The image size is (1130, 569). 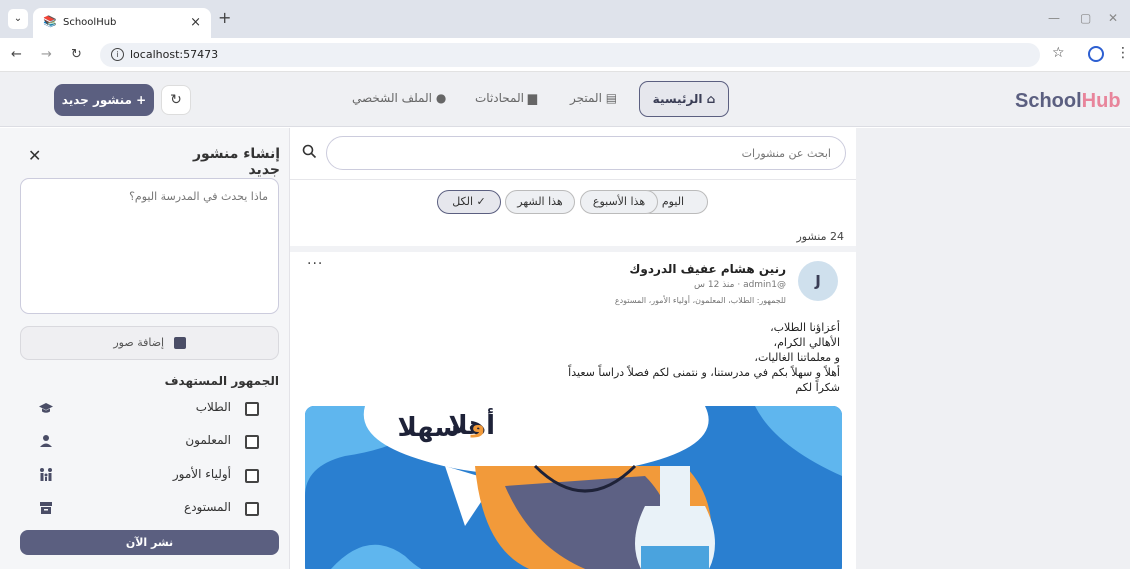 I want to click on welcome-illustration: أهلا و سهلا, so click(x=573, y=487).